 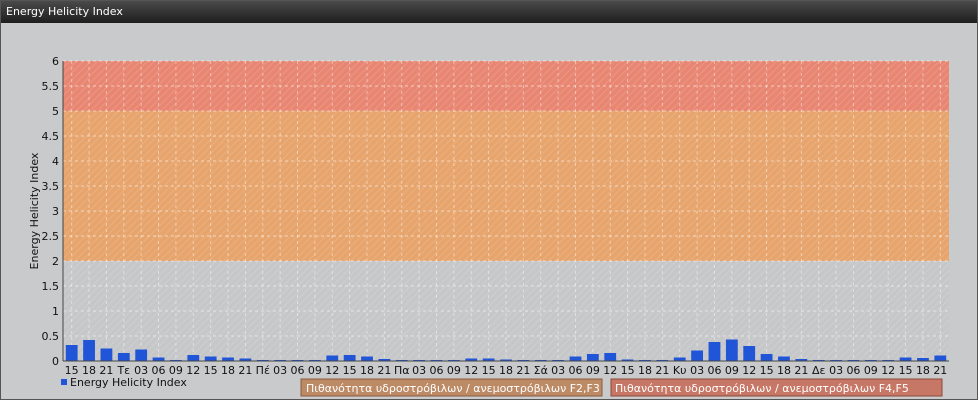 I want to click on y-tick-label: 3.5, so click(x=51, y=186).